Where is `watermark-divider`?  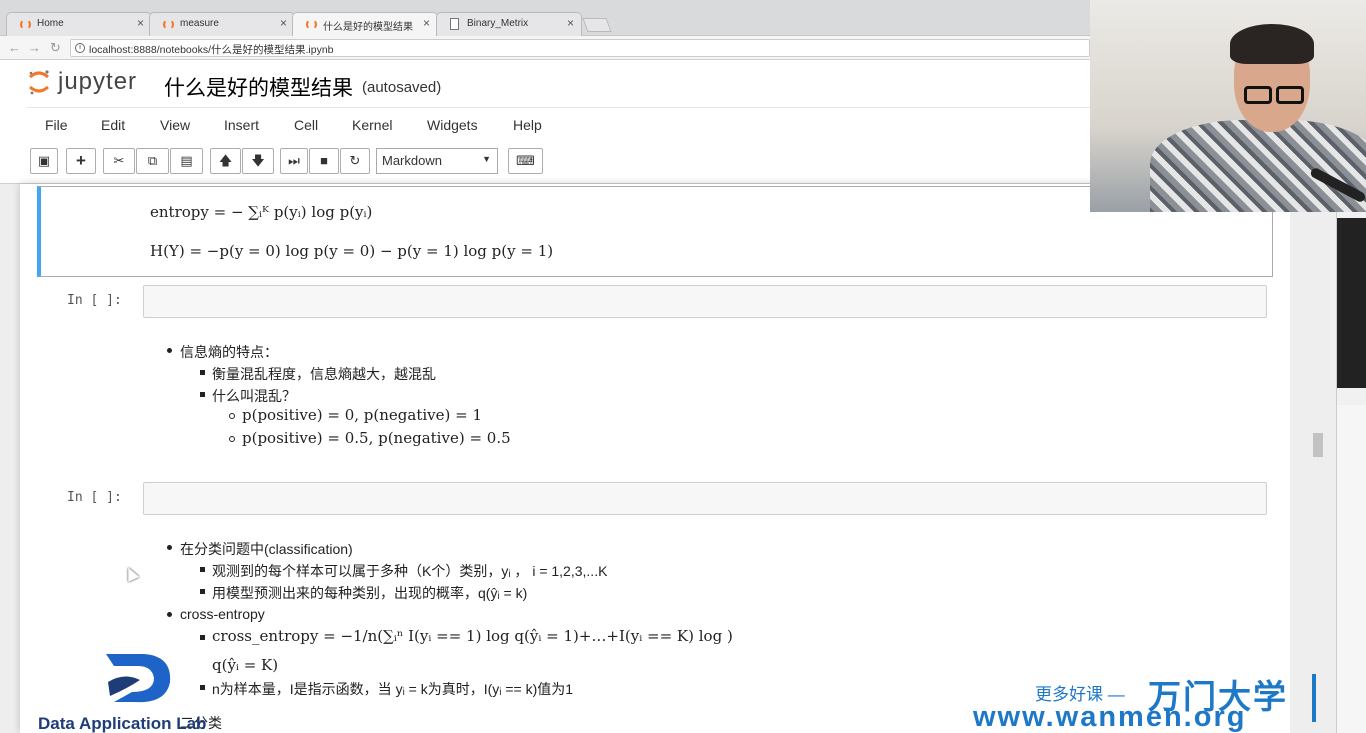
watermark-divider is located at coordinates (1314, 698).